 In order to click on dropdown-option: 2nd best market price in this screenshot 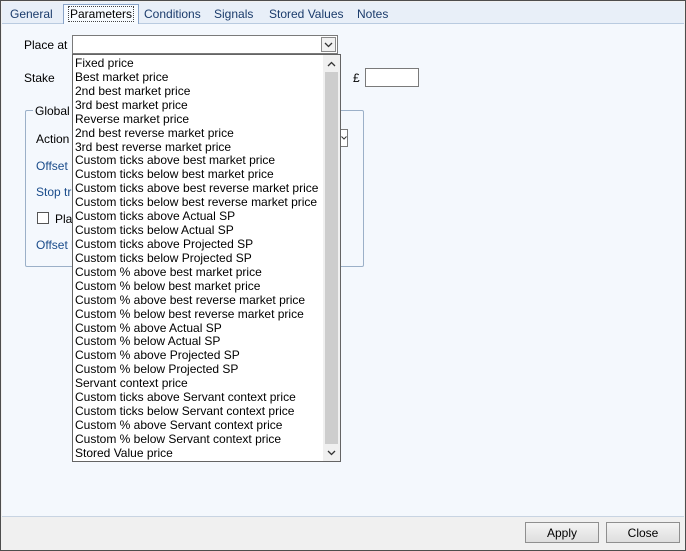, I will do `click(198, 92)`.